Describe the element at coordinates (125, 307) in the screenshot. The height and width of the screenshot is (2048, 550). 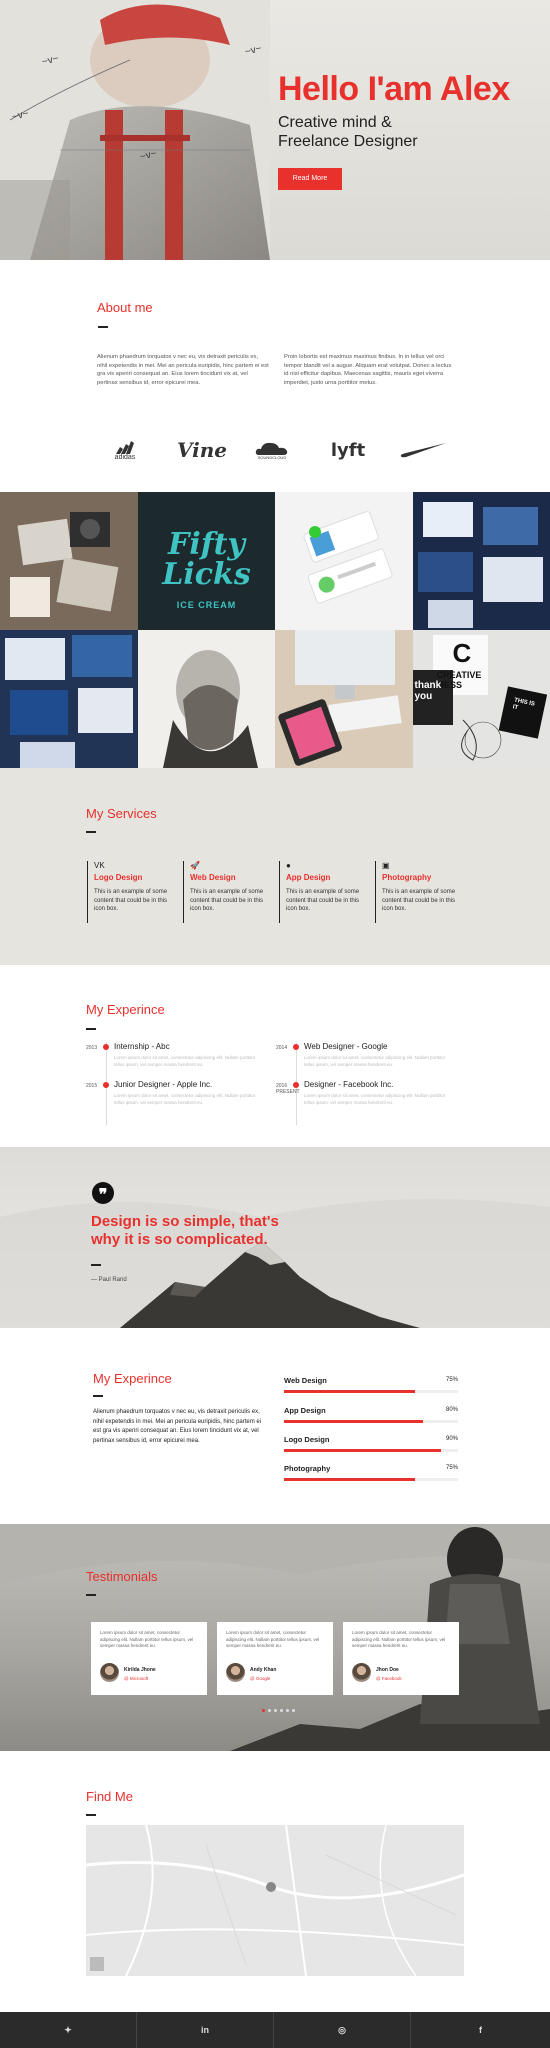
I see `about-heading: About me` at that location.